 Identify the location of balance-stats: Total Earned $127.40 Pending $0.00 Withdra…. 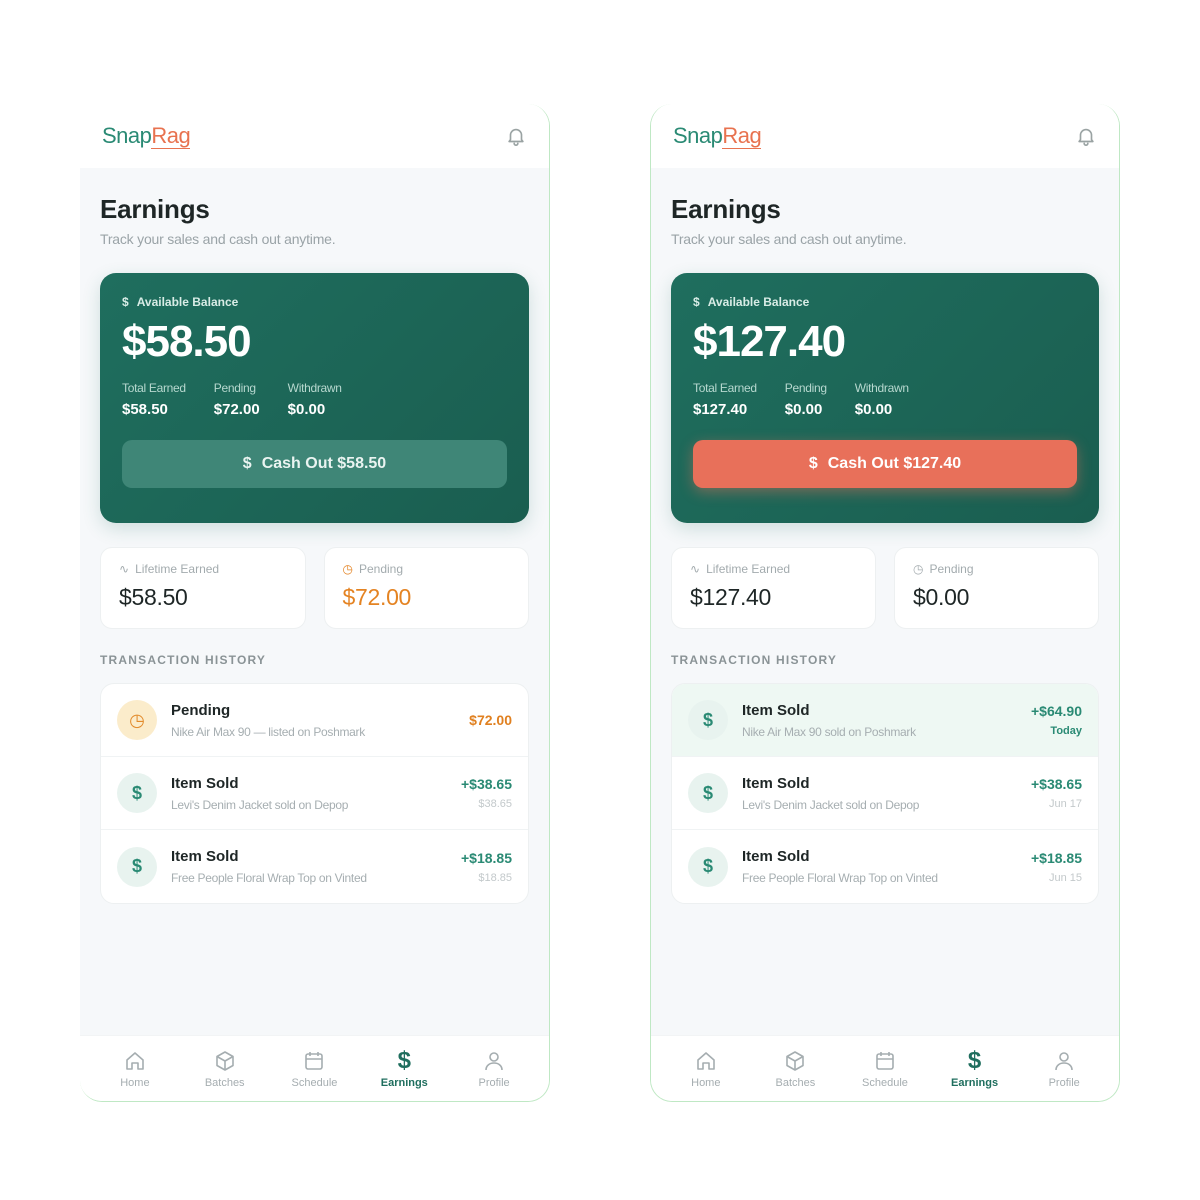
(885, 399).